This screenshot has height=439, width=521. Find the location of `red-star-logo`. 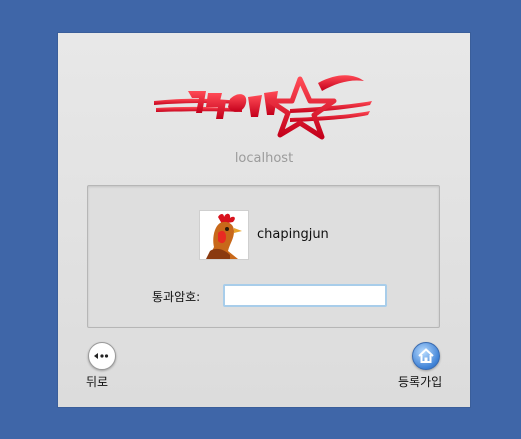

red-star-logo is located at coordinates (262, 106).